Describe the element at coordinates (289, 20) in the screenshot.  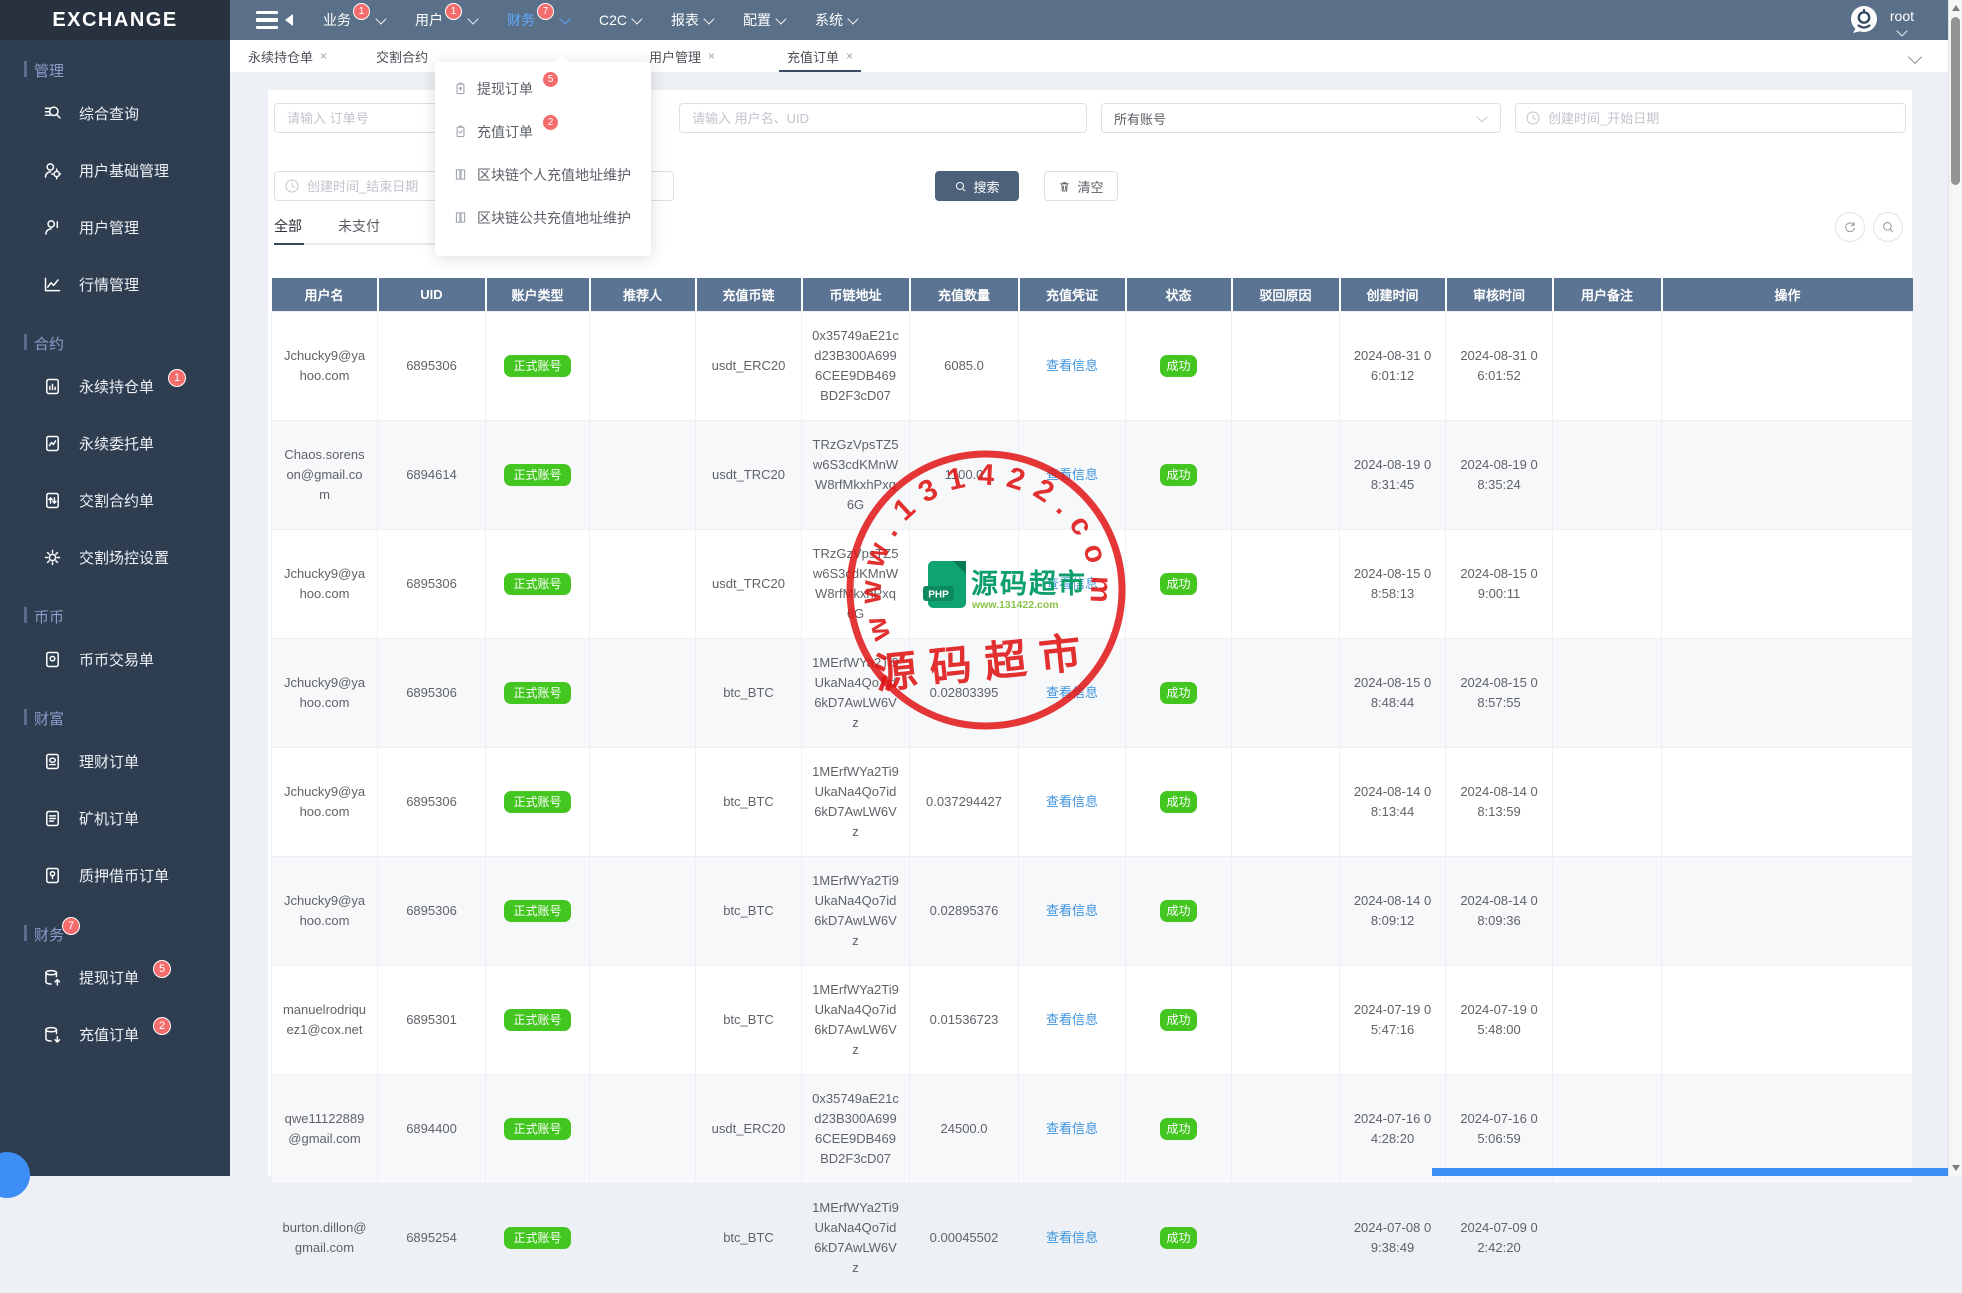
I see `collapse-left-icon` at that location.